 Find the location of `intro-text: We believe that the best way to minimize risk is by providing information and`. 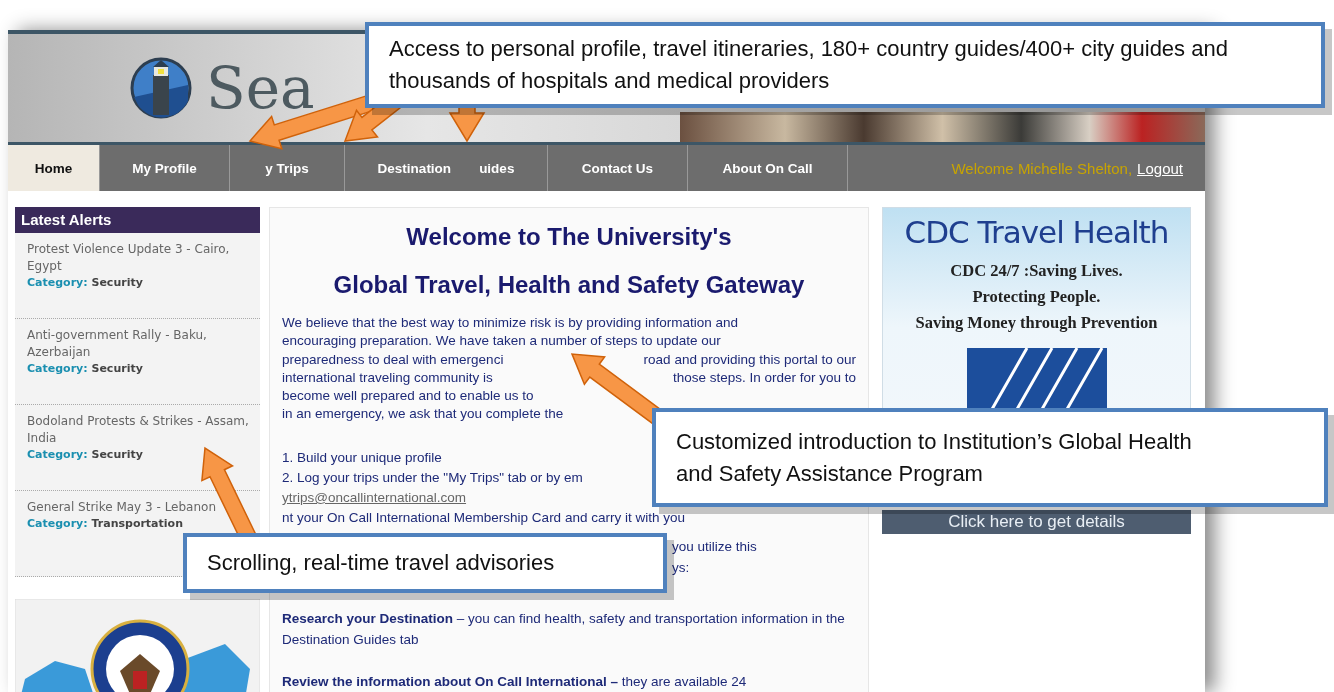

intro-text: We believe that the best way to minimize risk is by providing information and is located at coordinates (510, 323).